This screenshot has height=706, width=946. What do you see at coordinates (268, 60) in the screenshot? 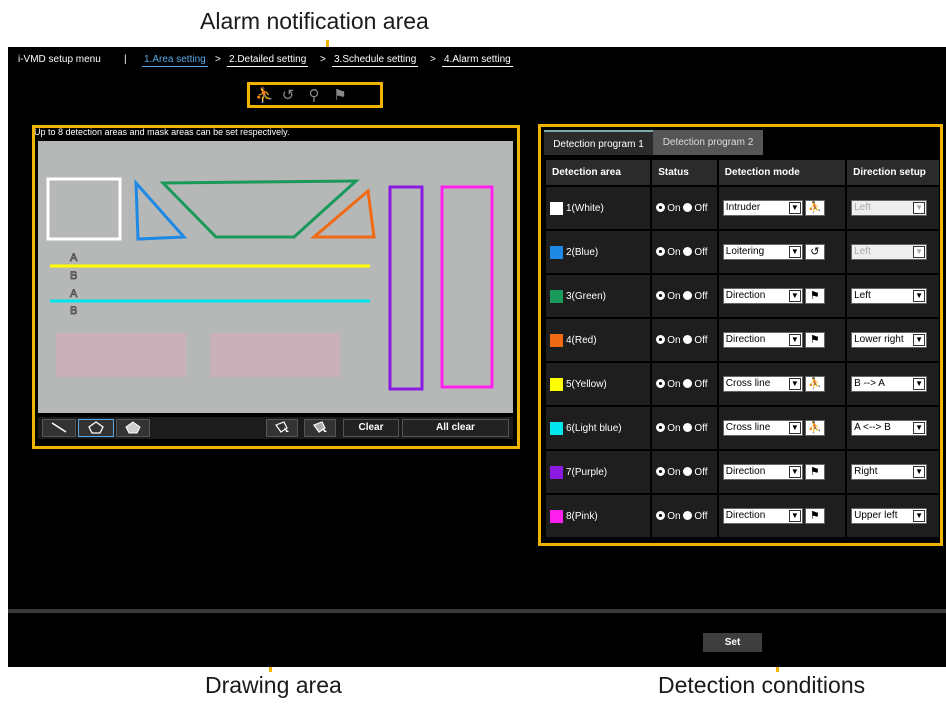
I see `nav-step-detailed-setting: 2.Detailed setting` at bounding box center [268, 60].